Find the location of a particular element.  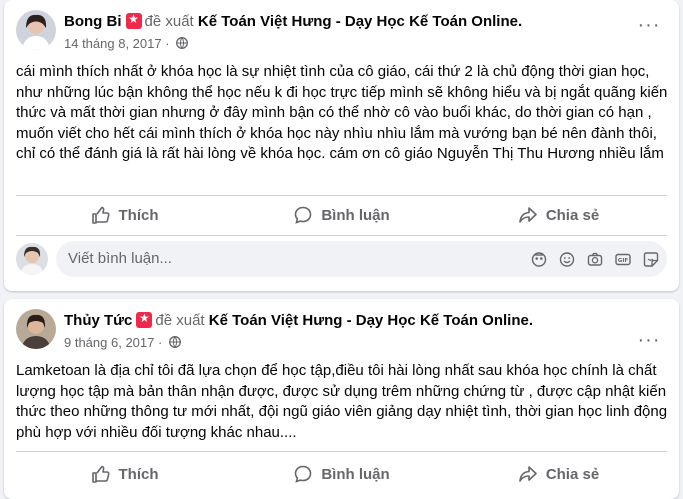

comment-input: Viết bình luận... GIF is located at coordinates (361, 259).